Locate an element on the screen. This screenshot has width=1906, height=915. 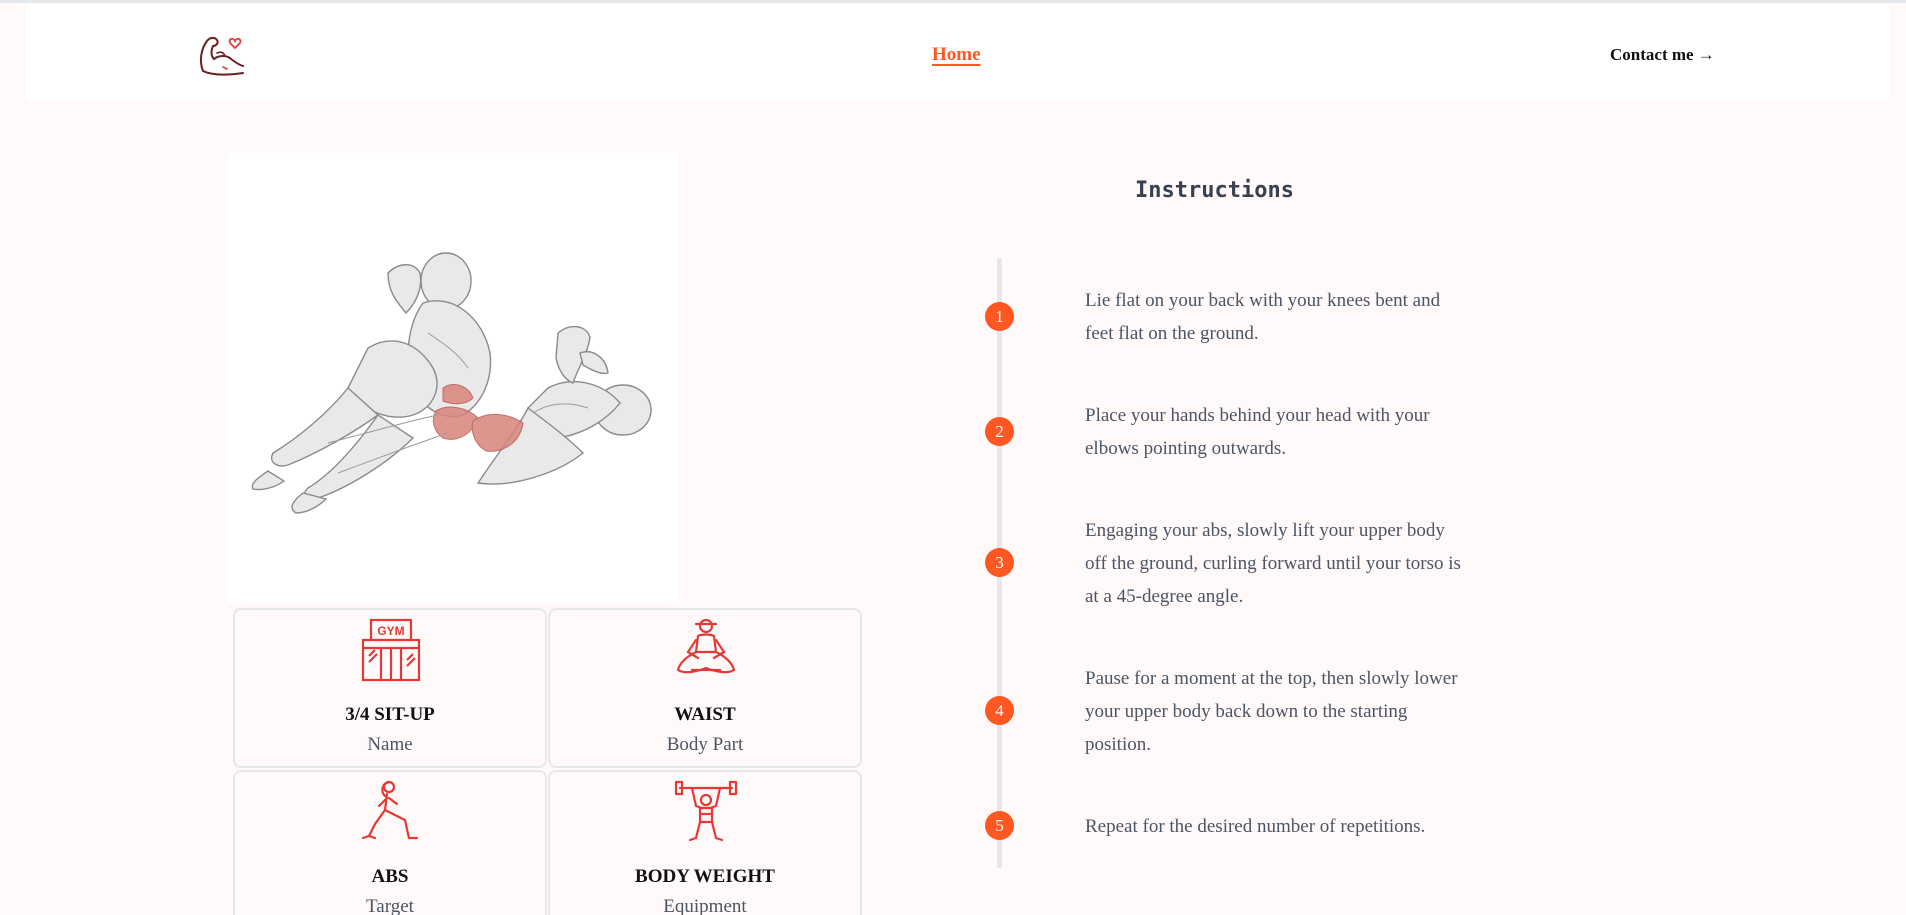
detail-value: WAIST is located at coordinates (705, 714).